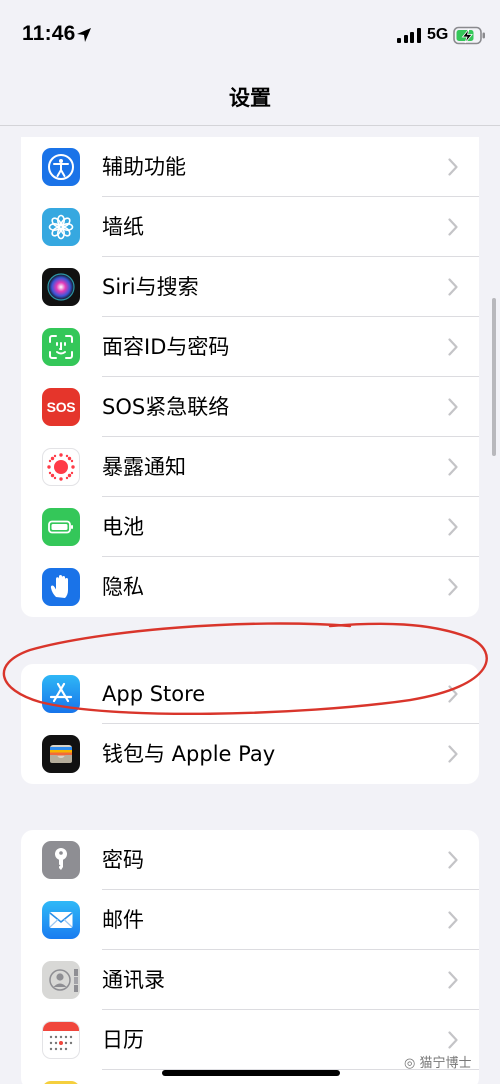  Describe the element at coordinates (61, 980) in the screenshot. I see `contacts-icon` at that location.